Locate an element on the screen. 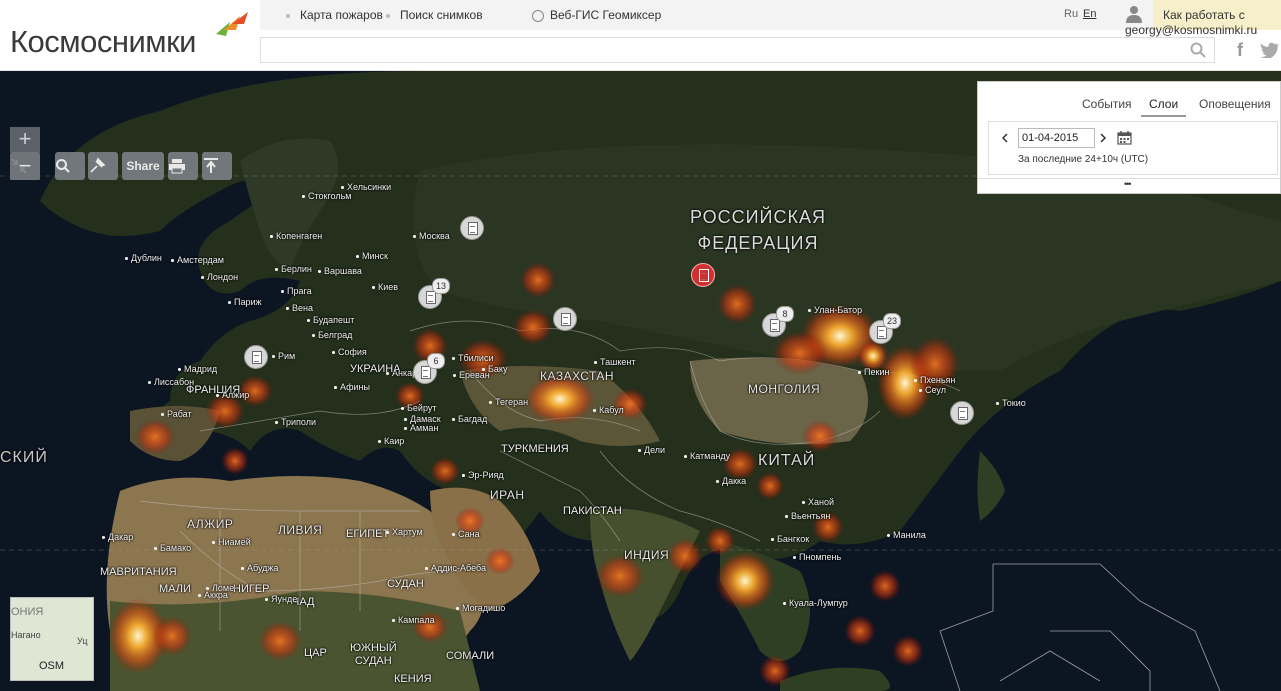 The image size is (1281, 691). nav-image-search: Поиск снимков is located at coordinates (434, 15).